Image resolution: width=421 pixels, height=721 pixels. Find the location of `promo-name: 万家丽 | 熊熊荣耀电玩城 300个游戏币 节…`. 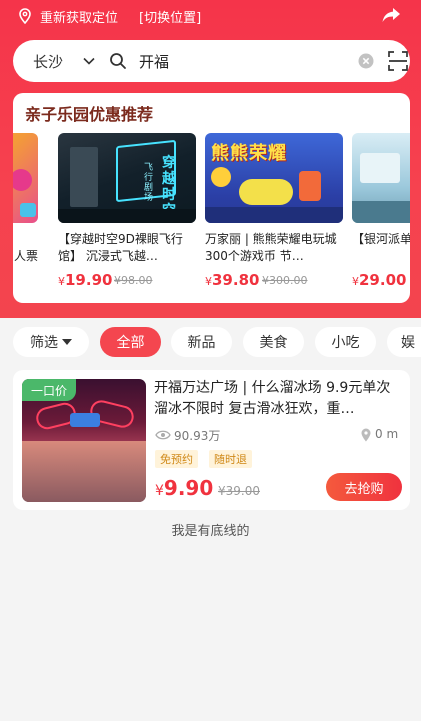

promo-name: 万家丽 | 熊熊荣耀电玩城 300个游戏币 节… is located at coordinates (271, 247).